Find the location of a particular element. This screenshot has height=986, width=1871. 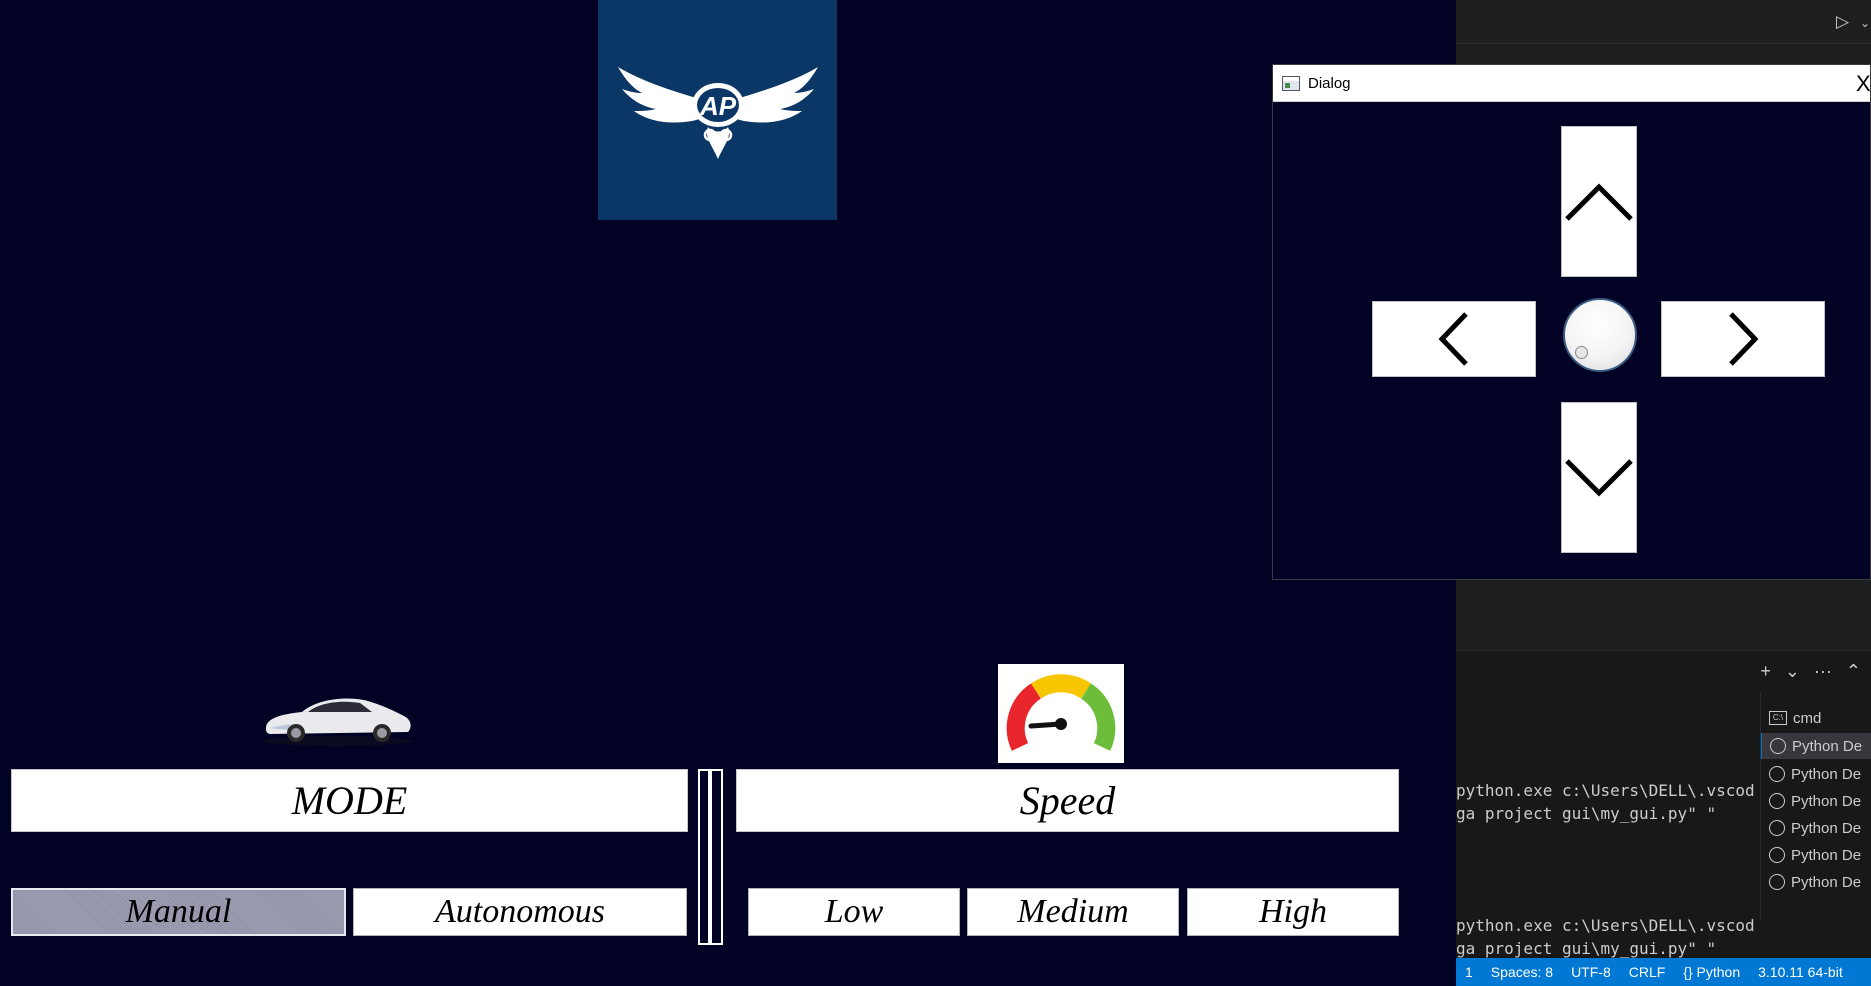

run-icon: ▷ is located at coordinates (1842, 22).